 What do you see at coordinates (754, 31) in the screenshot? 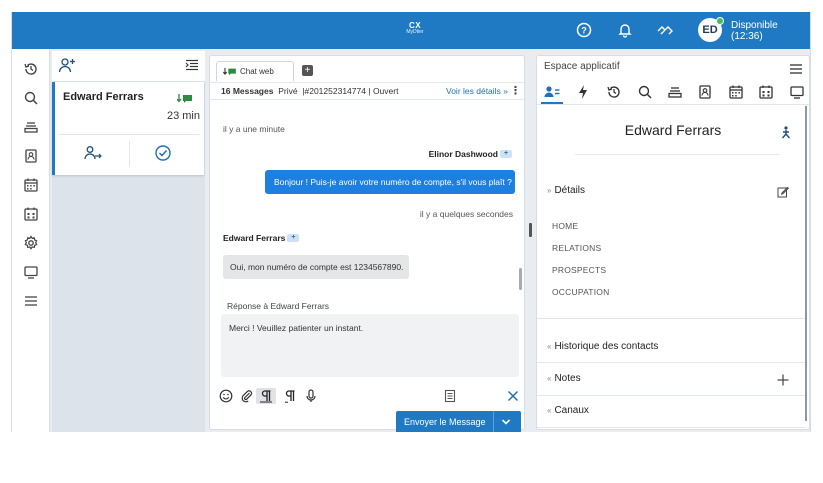
I see `agent-status: Disponible (12:36)` at bounding box center [754, 31].